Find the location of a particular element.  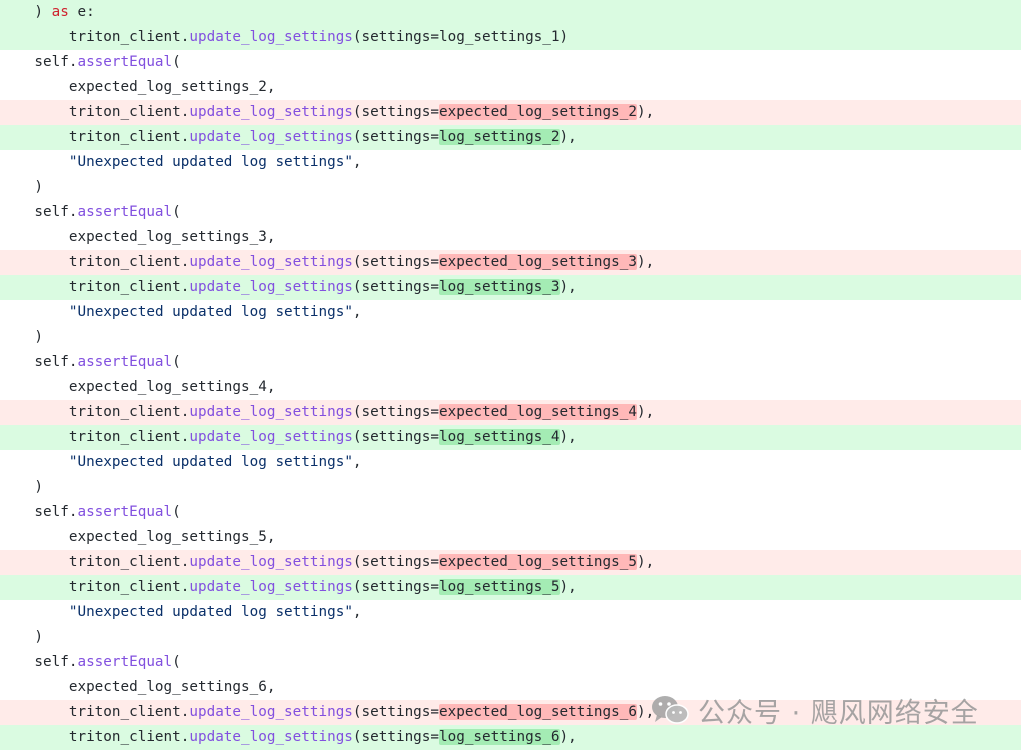

changed-token: log_settings_5 is located at coordinates (499, 587).